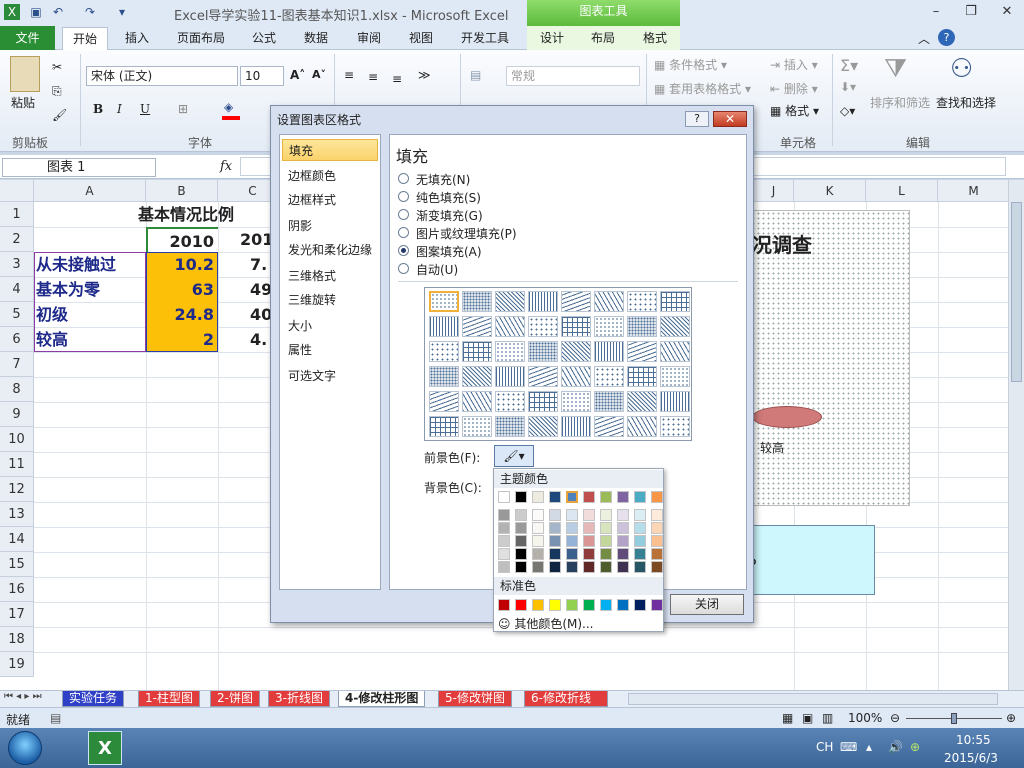 Image resolution: width=1024 pixels, height=768 pixels. I want to click on vertical-scrollbar, so click(1016, 435).